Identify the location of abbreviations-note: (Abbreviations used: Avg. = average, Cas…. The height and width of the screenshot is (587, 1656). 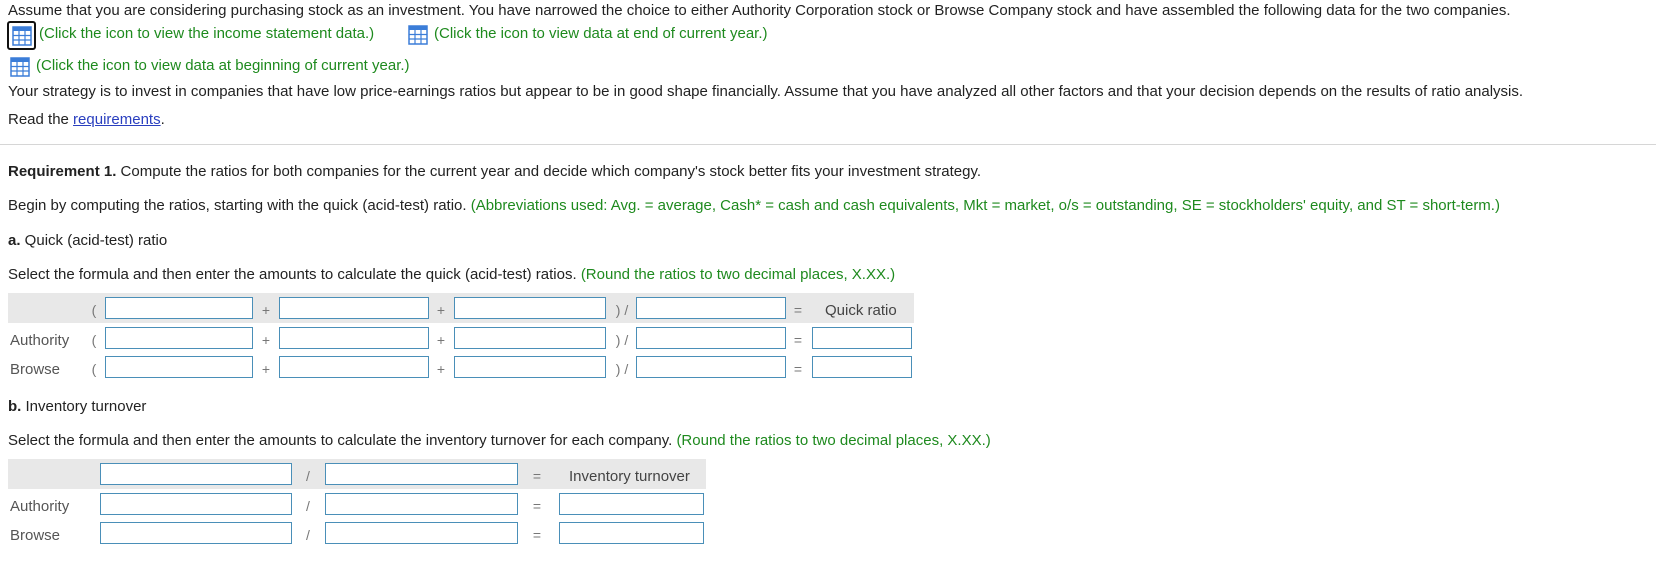
(985, 205).